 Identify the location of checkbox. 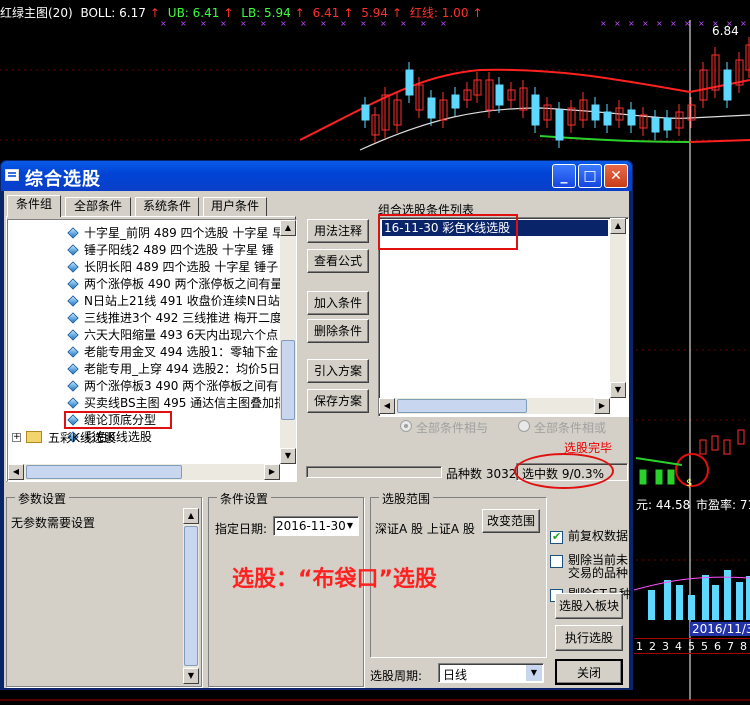
(556, 561).